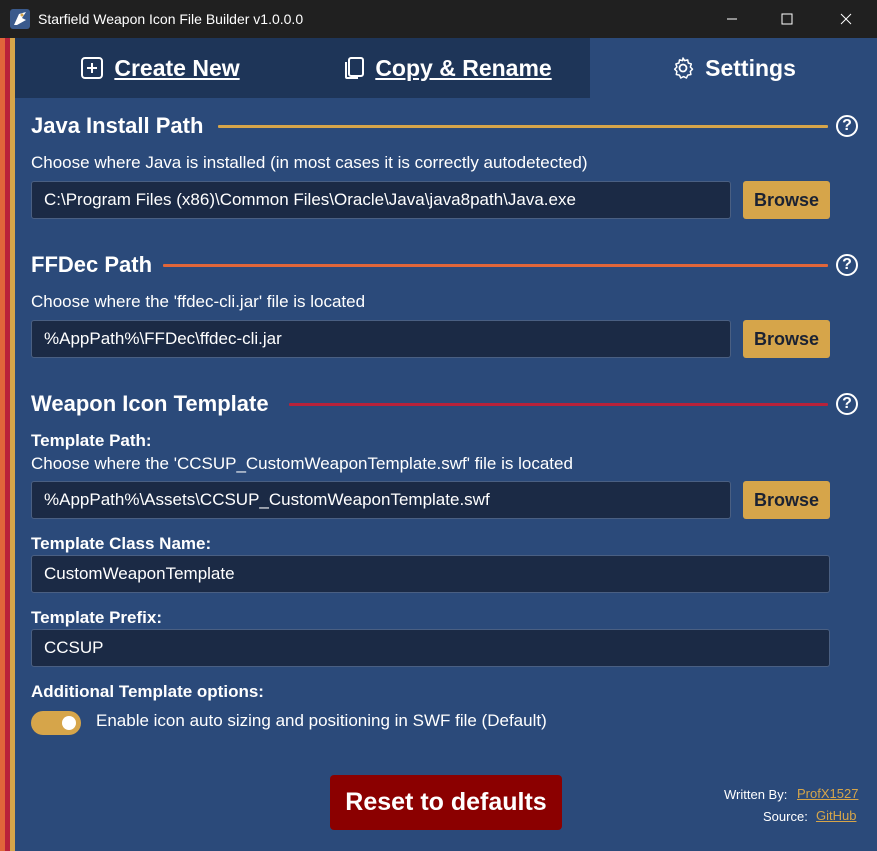 This screenshot has height=851, width=877. I want to click on template-class-value: CustomWeaponTemplate, so click(139, 573).